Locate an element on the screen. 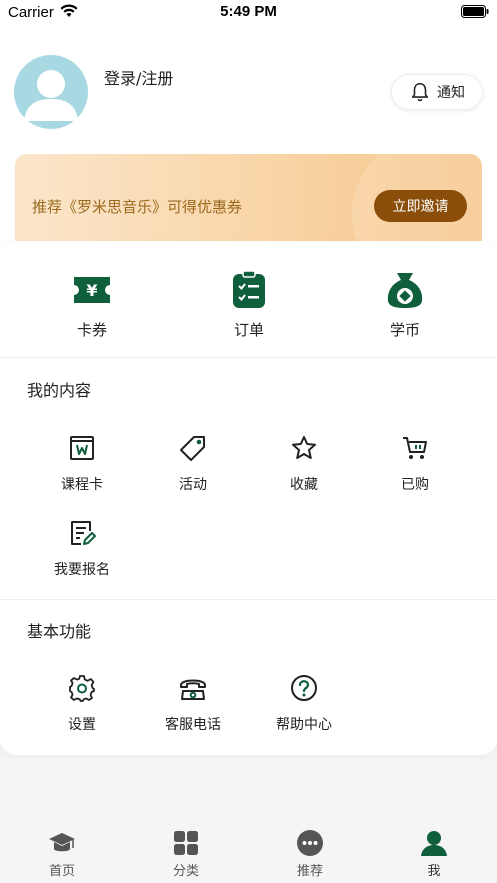 This screenshot has height=883, width=497. status-time: 5:49 PM is located at coordinates (248, 11).